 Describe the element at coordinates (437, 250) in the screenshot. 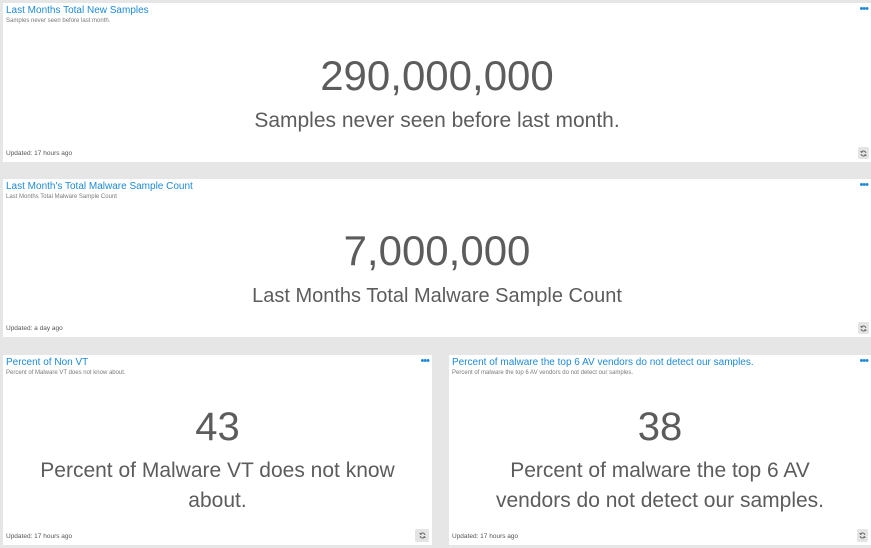

I see `metric-value: 7,000,000` at that location.